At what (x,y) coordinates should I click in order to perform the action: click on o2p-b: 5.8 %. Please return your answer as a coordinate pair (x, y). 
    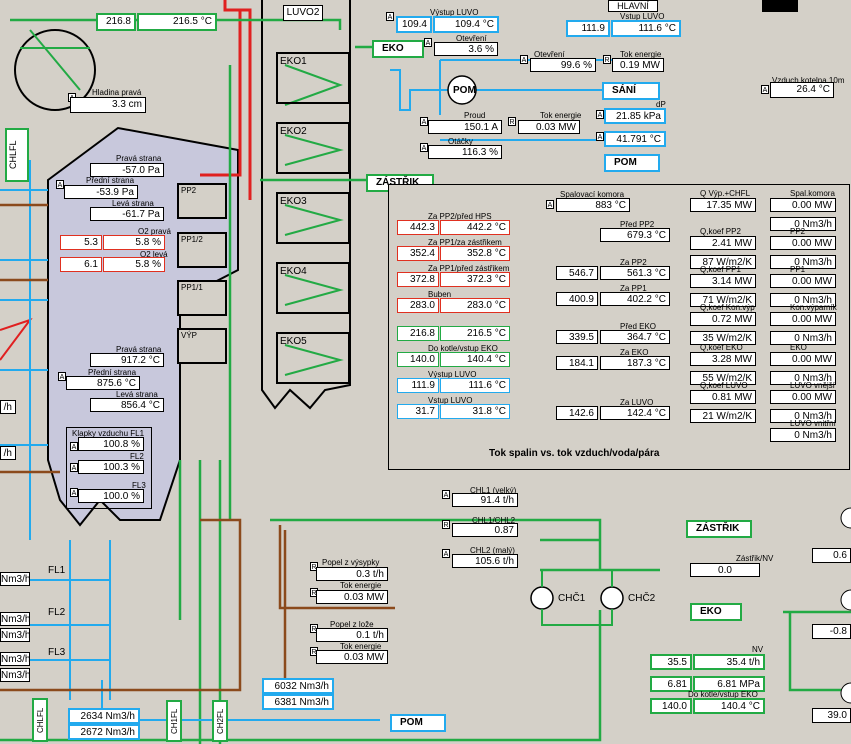
    Looking at the image, I should click on (134, 242).